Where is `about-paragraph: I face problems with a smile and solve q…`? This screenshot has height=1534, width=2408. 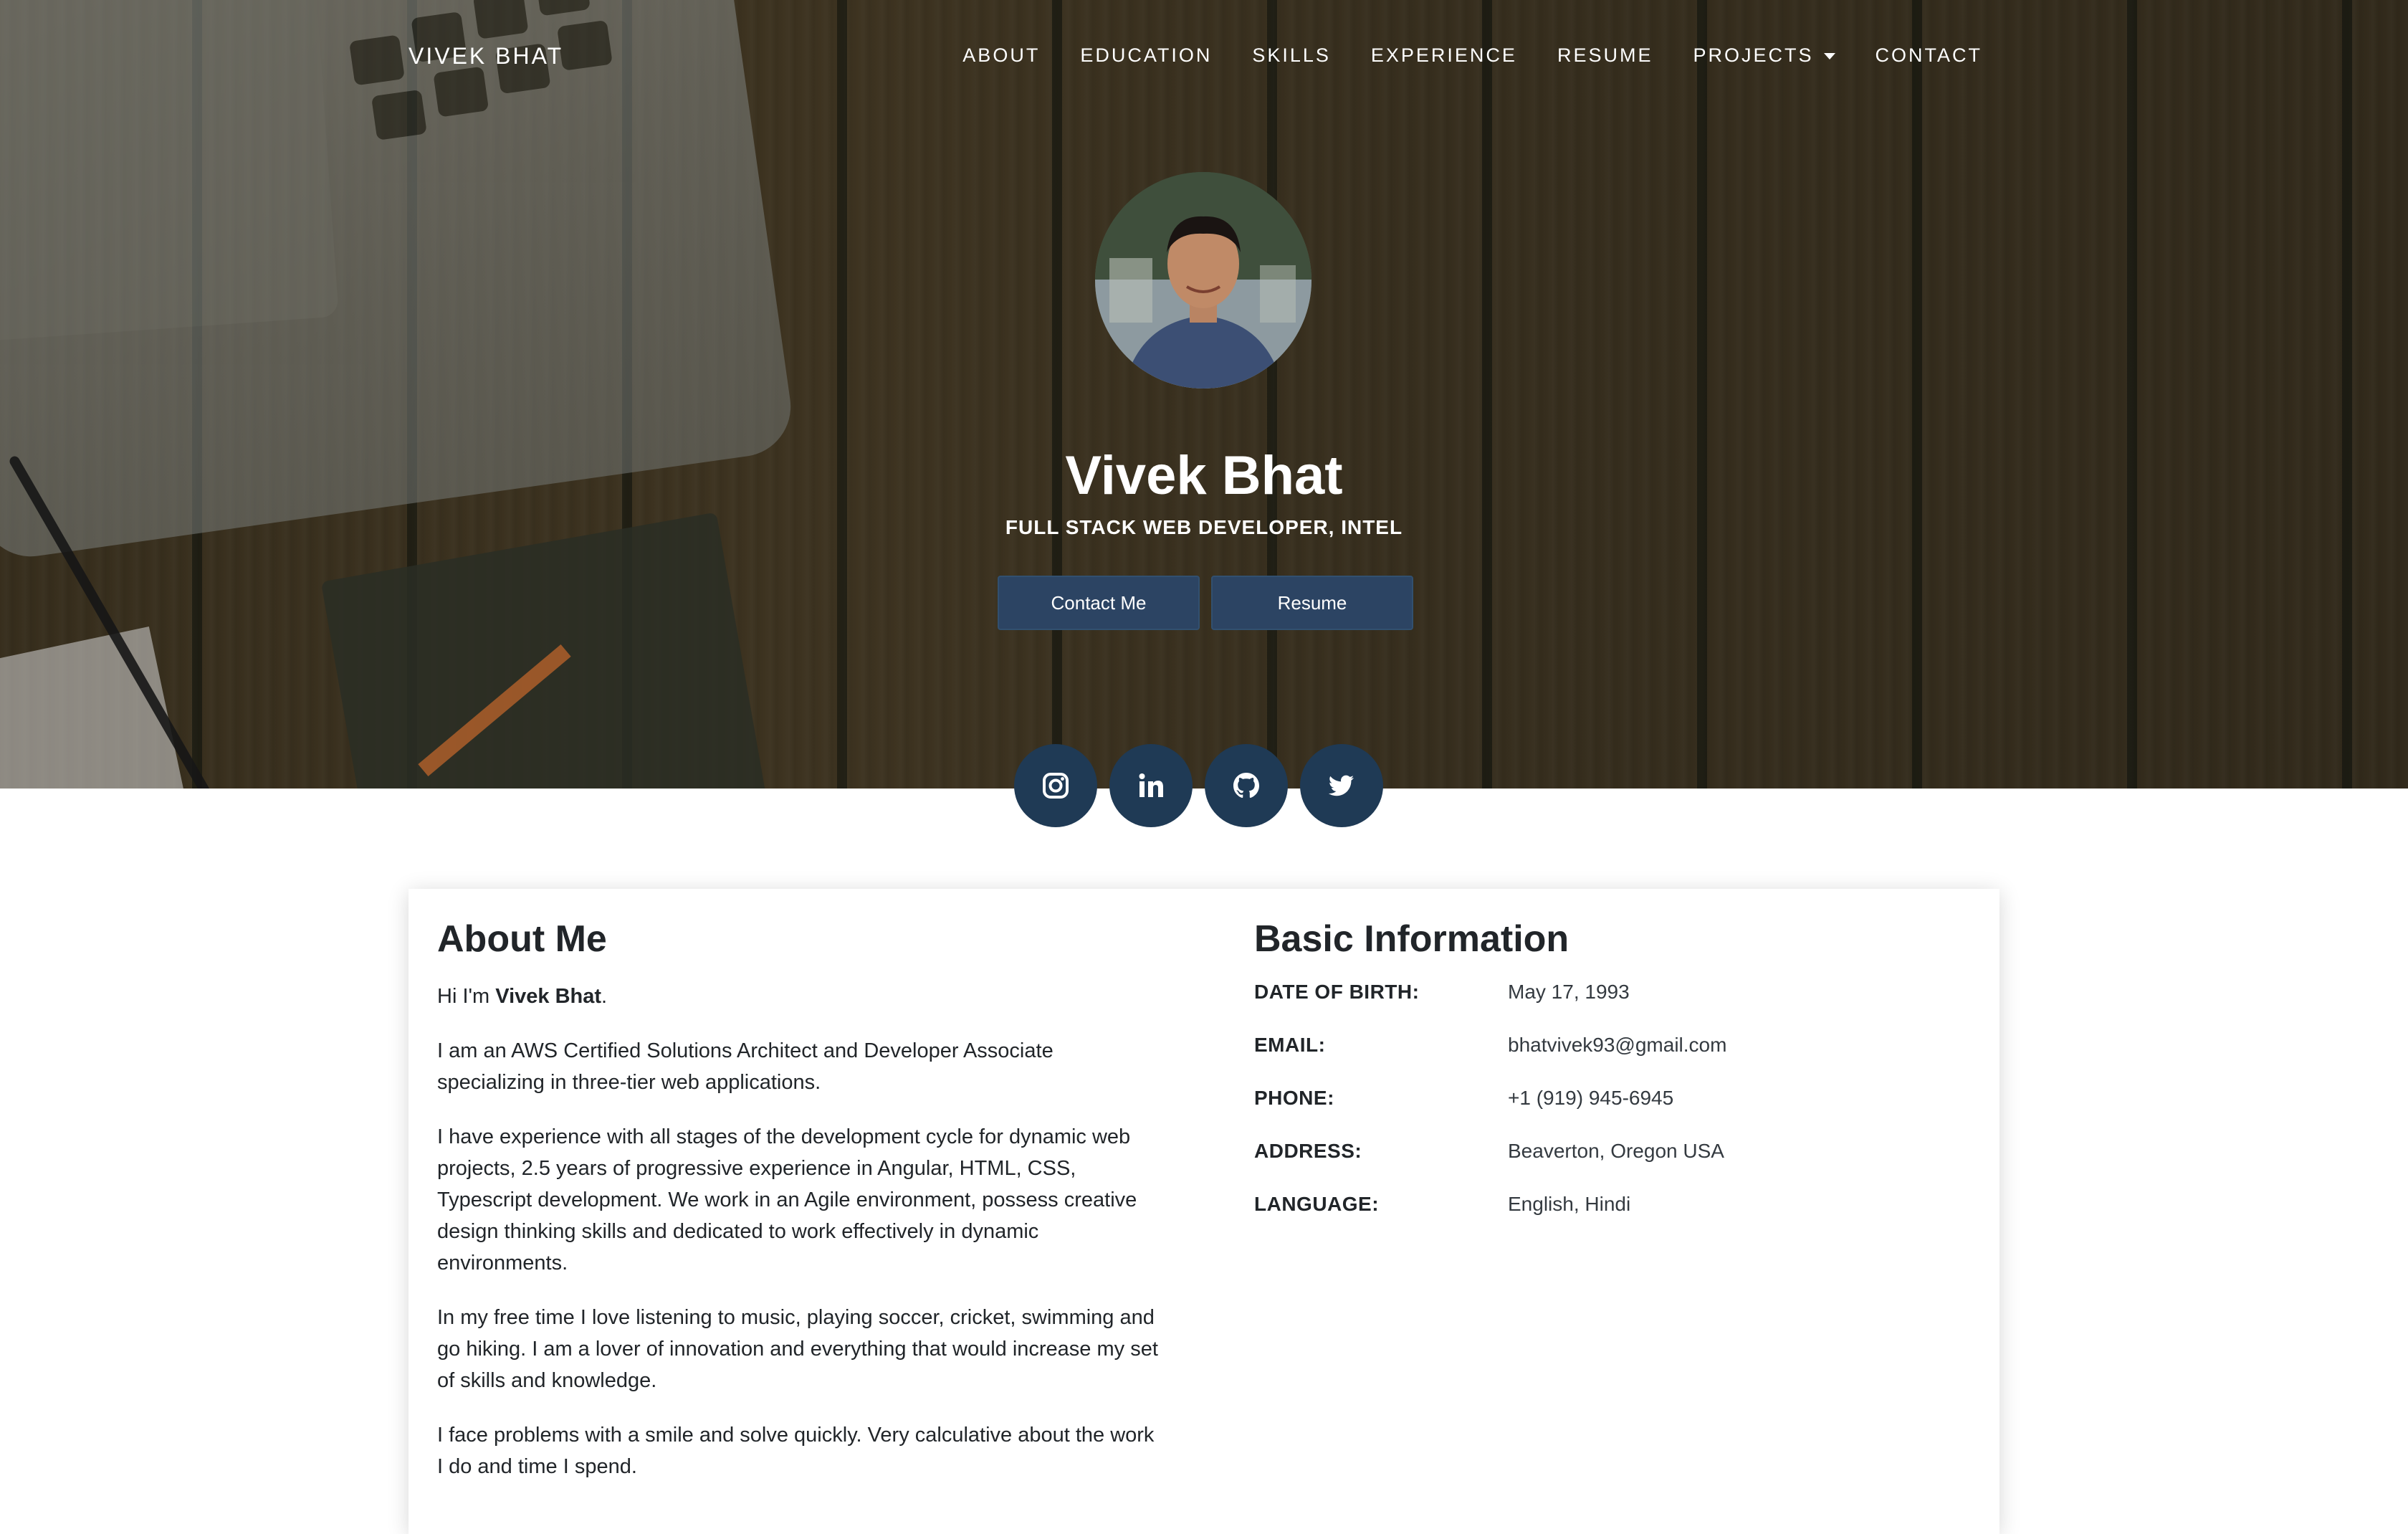 about-paragraph: I face problems with a smile and solve q… is located at coordinates (796, 1451).